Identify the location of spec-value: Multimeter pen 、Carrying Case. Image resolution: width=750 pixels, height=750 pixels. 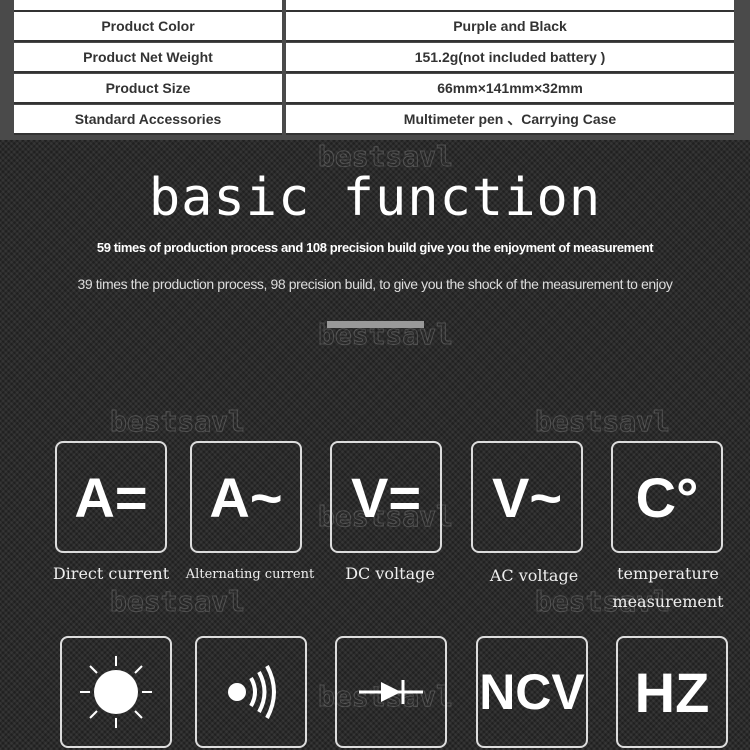
(510, 120).